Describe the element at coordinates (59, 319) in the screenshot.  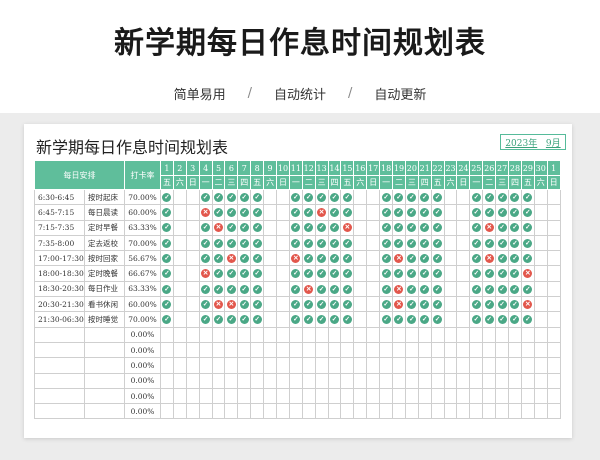
I see `time-cell: 21:30-06:30` at that location.